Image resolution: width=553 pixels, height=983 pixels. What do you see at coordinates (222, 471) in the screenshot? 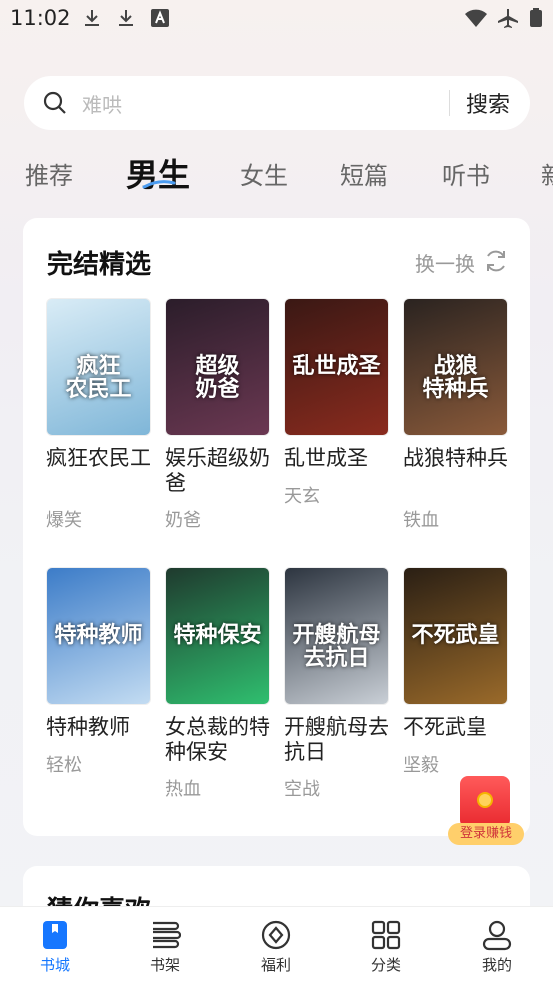
I see `book-title: 娱乐超级奶爸` at bounding box center [222, 471].